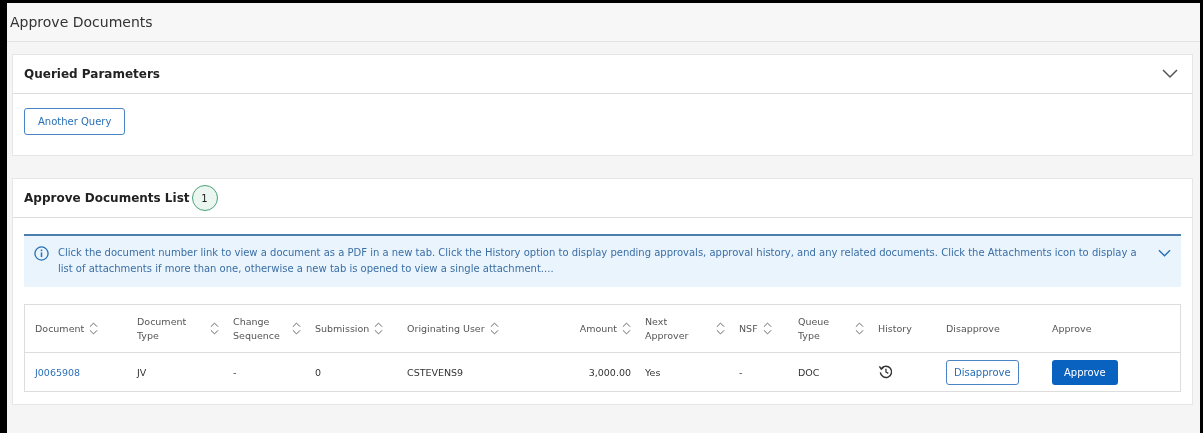  Describe the element at coordinates (824, 328) in the screenshot. I see `column-header: Queue Type` at that location.